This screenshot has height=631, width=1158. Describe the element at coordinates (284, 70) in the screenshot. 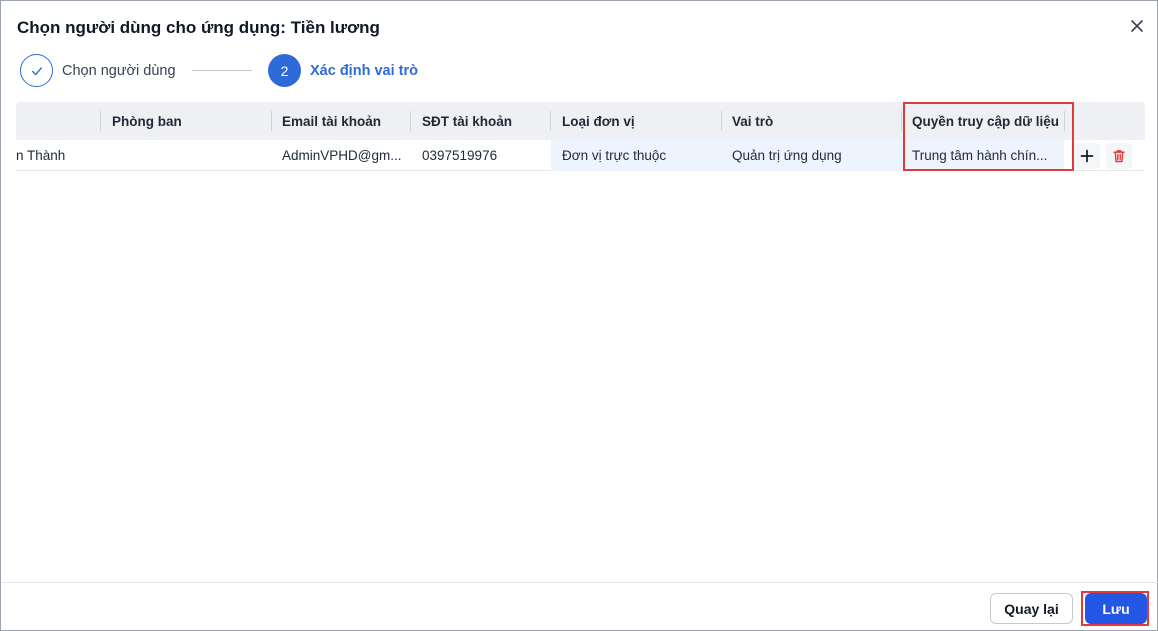

I see `step-number: 2` at that location.